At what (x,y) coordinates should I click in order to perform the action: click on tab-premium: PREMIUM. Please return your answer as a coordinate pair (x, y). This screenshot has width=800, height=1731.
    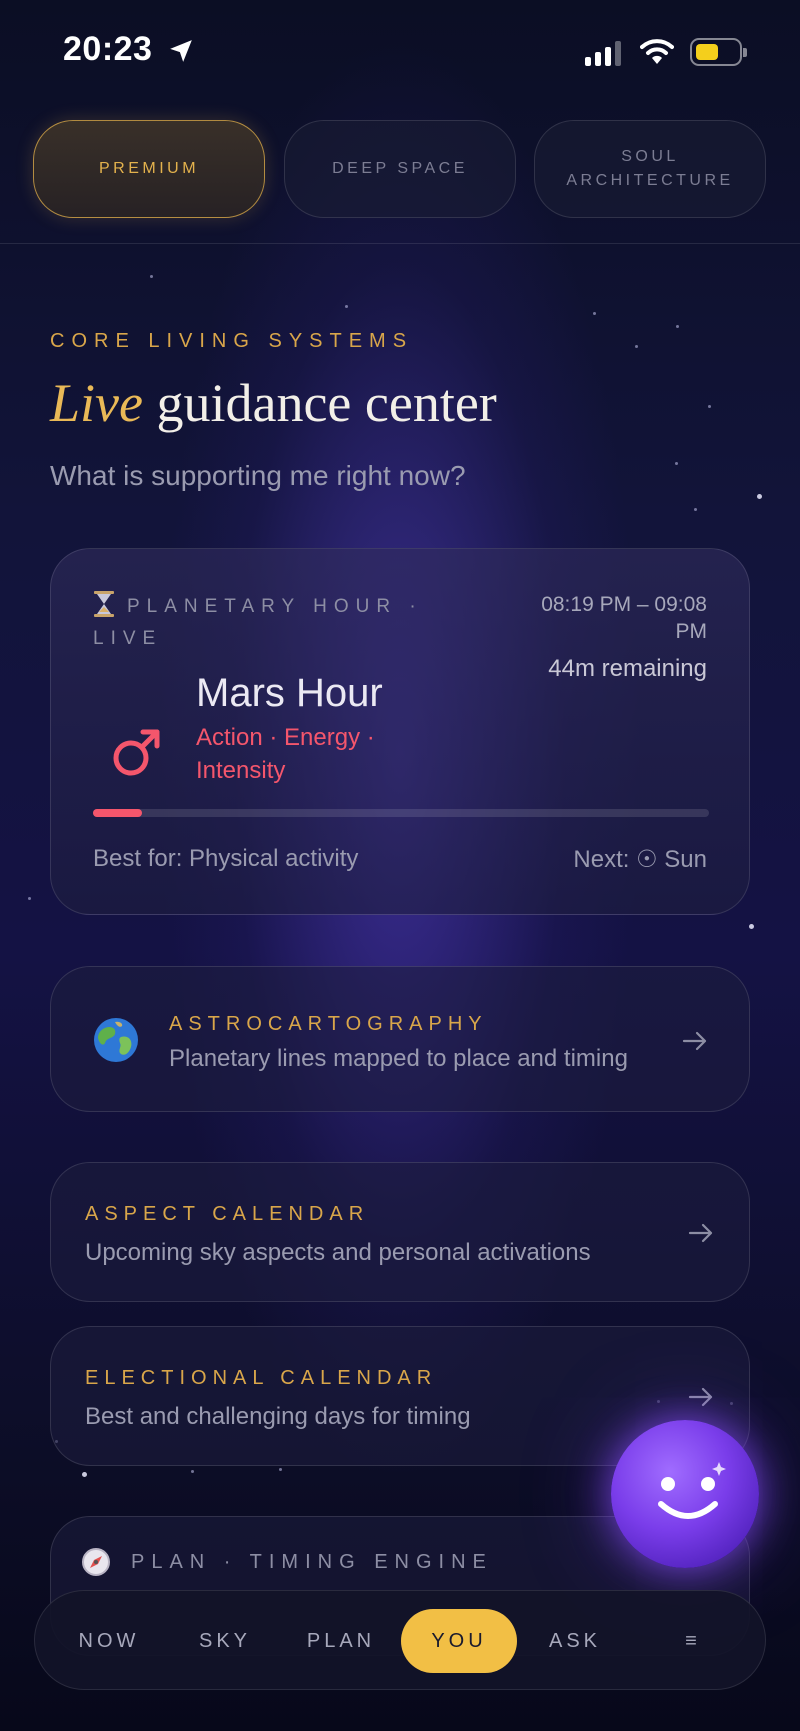
    Looking at the image, I should click on (149, 169).